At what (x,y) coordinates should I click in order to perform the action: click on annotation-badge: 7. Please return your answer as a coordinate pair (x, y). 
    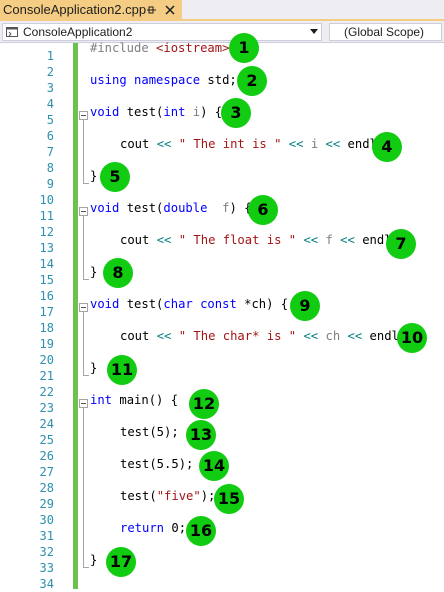
    Looking at the image, I should click on (401, 244).